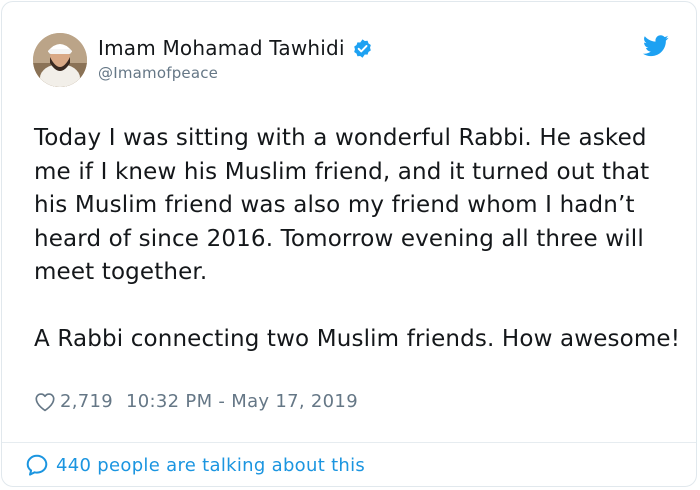 This screenshot has height=490, width=700. Describe the element at coordinates (235, 73) in the screenshot. I see `author-handle: @Imamofpeace` at that location.